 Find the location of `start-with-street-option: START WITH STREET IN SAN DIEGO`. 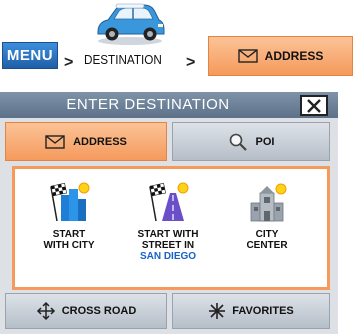

start-with-street-option: START WITH STREET IN SAN DIEGO is located at coordinates (168, 231).